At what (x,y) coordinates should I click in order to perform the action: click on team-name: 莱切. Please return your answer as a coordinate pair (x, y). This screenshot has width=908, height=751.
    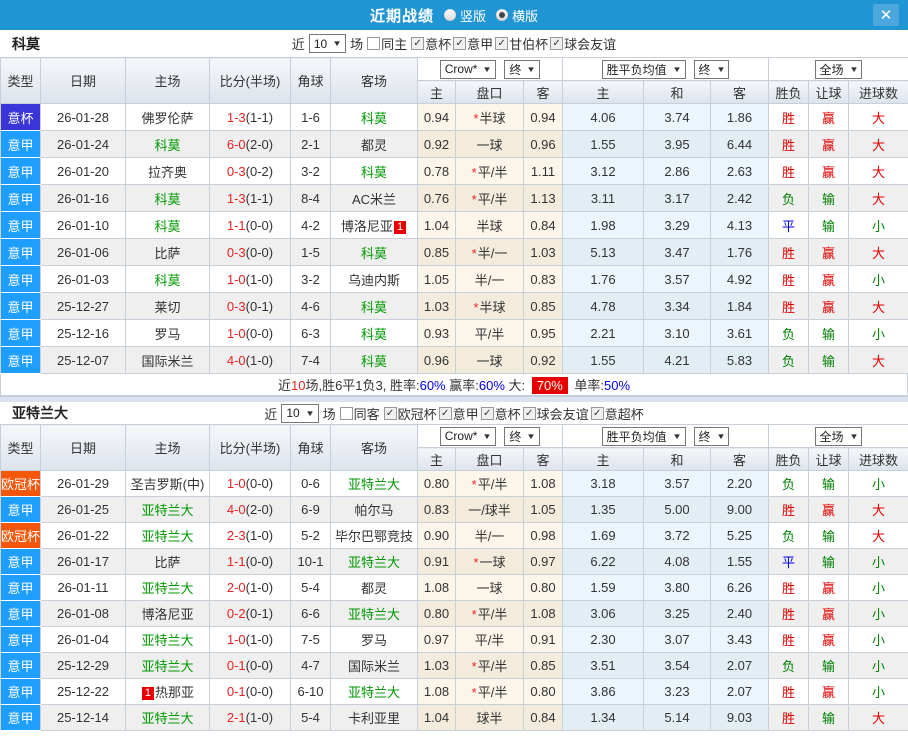
    Looking at the image, I should click on (167, 307).